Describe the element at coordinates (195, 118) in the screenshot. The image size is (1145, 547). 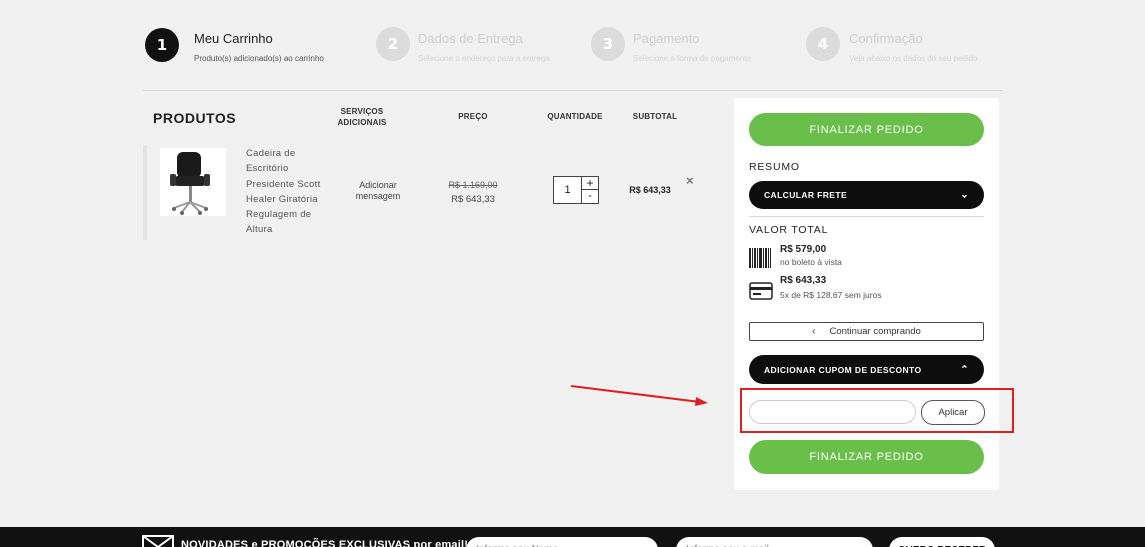
I see `products-heading: PRODUTOS` at that location.